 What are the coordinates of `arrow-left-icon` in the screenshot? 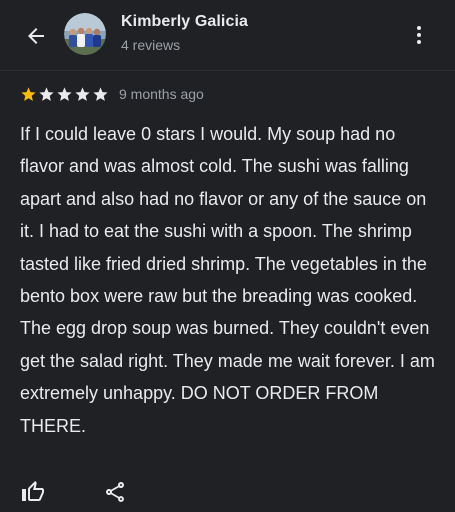 It's located at (36, 36).